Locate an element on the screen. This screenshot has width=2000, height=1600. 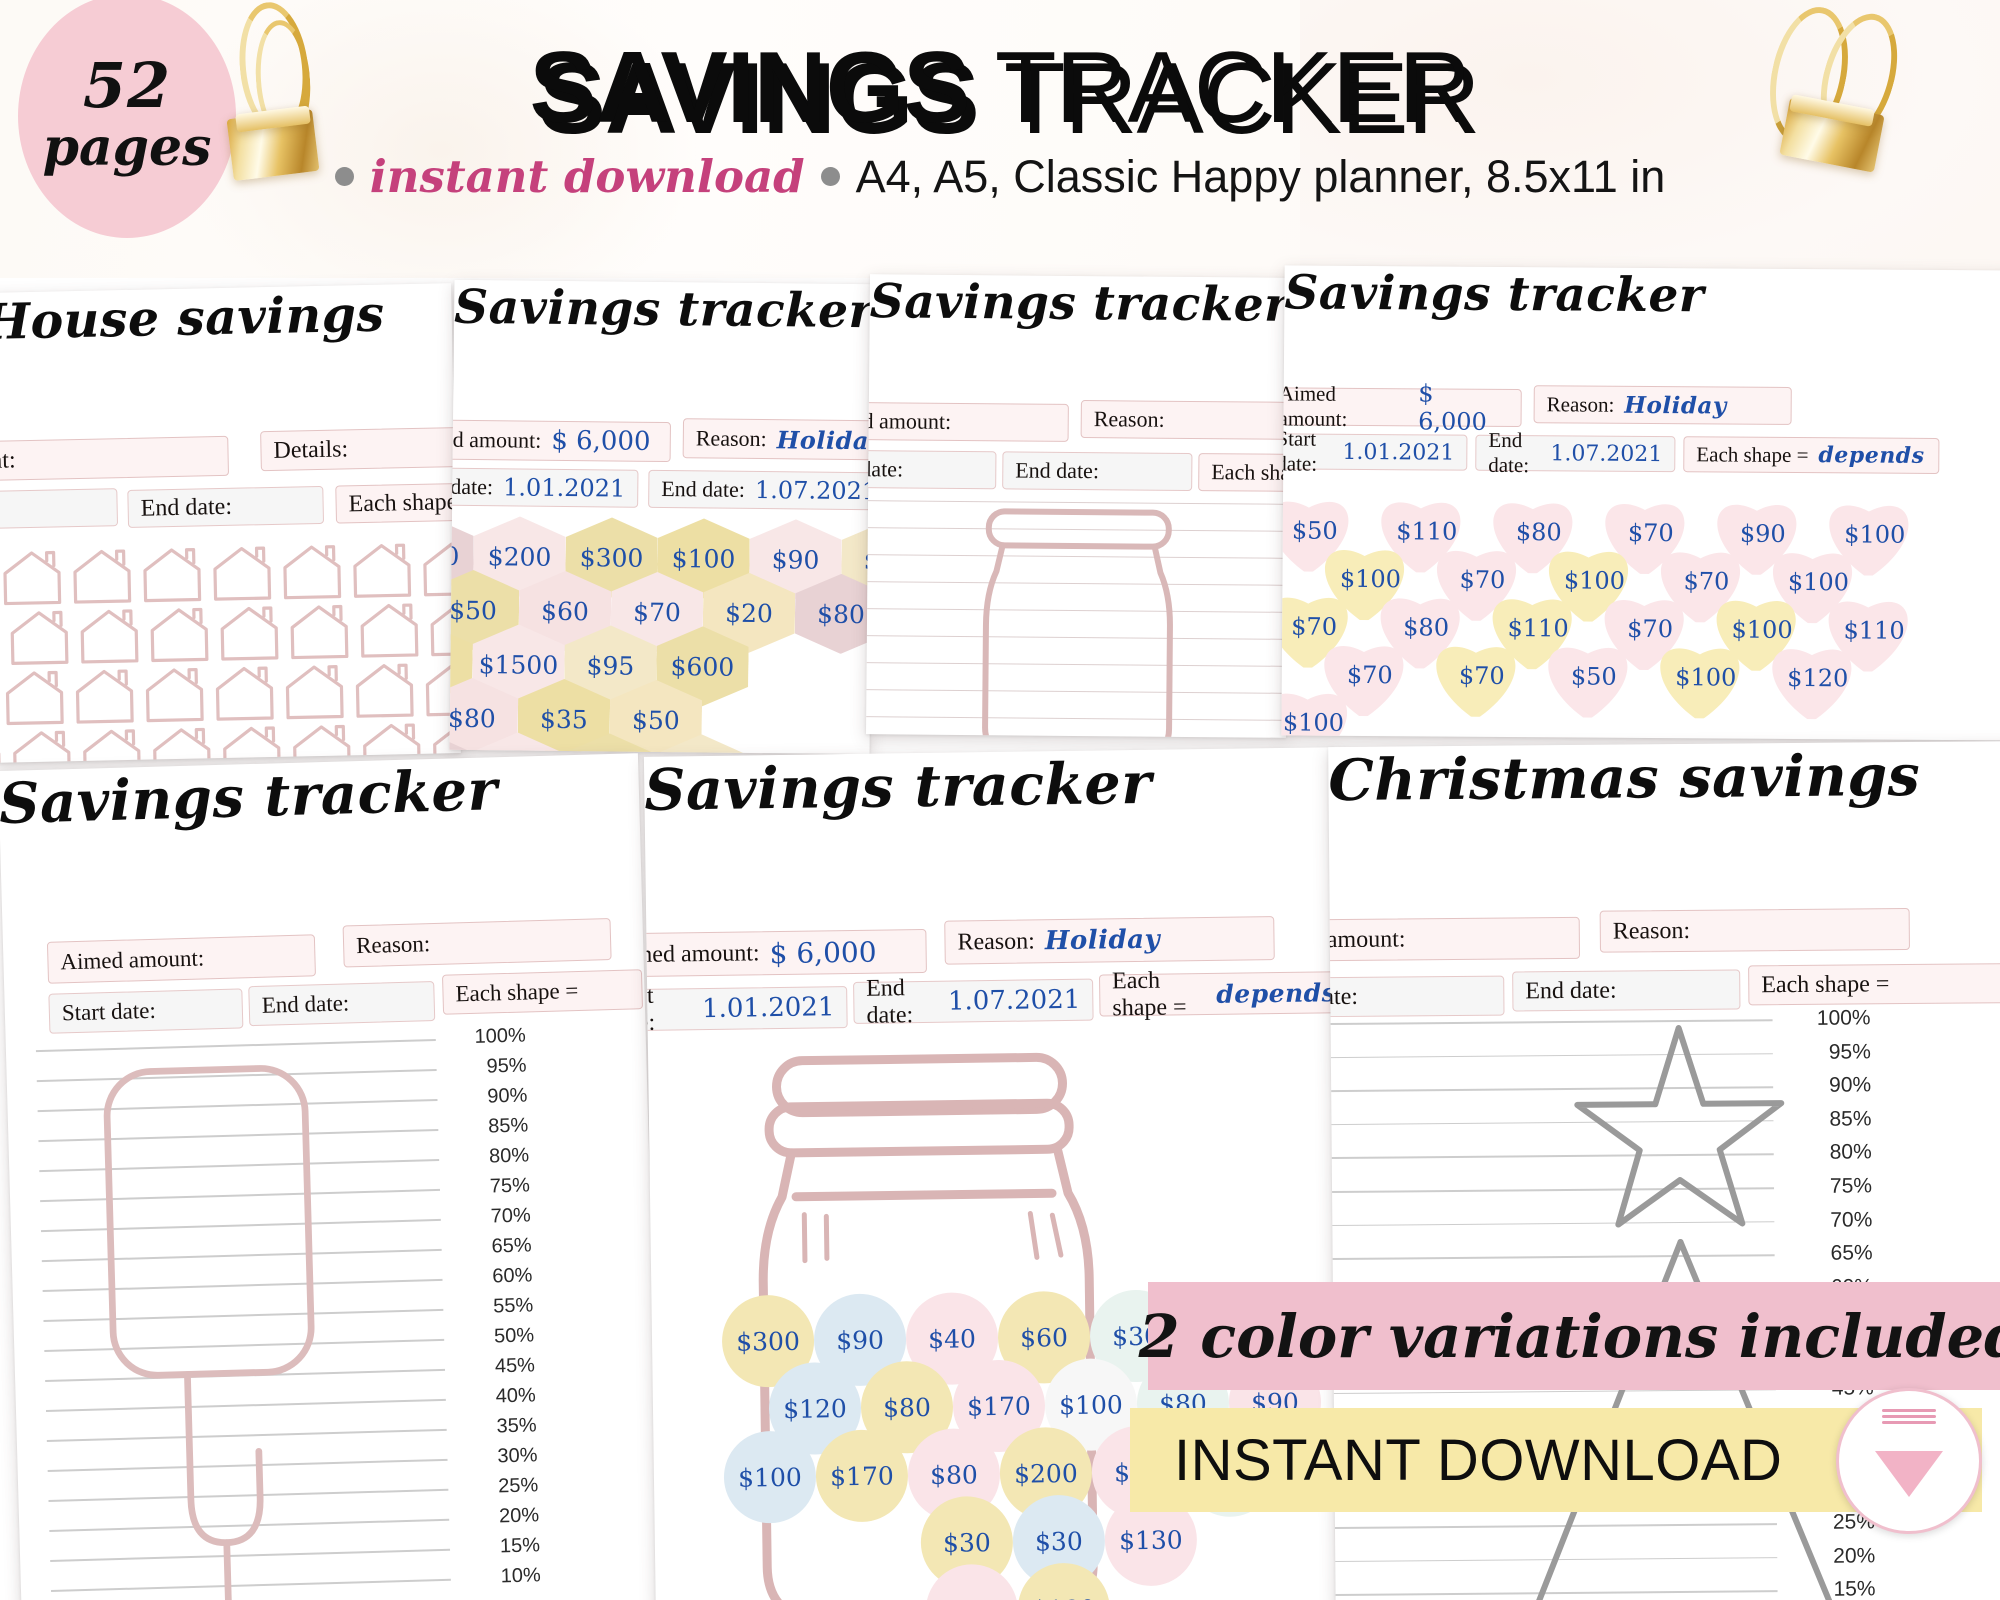
savings-jar-outline-icon is located at coordinates (1077, 623).